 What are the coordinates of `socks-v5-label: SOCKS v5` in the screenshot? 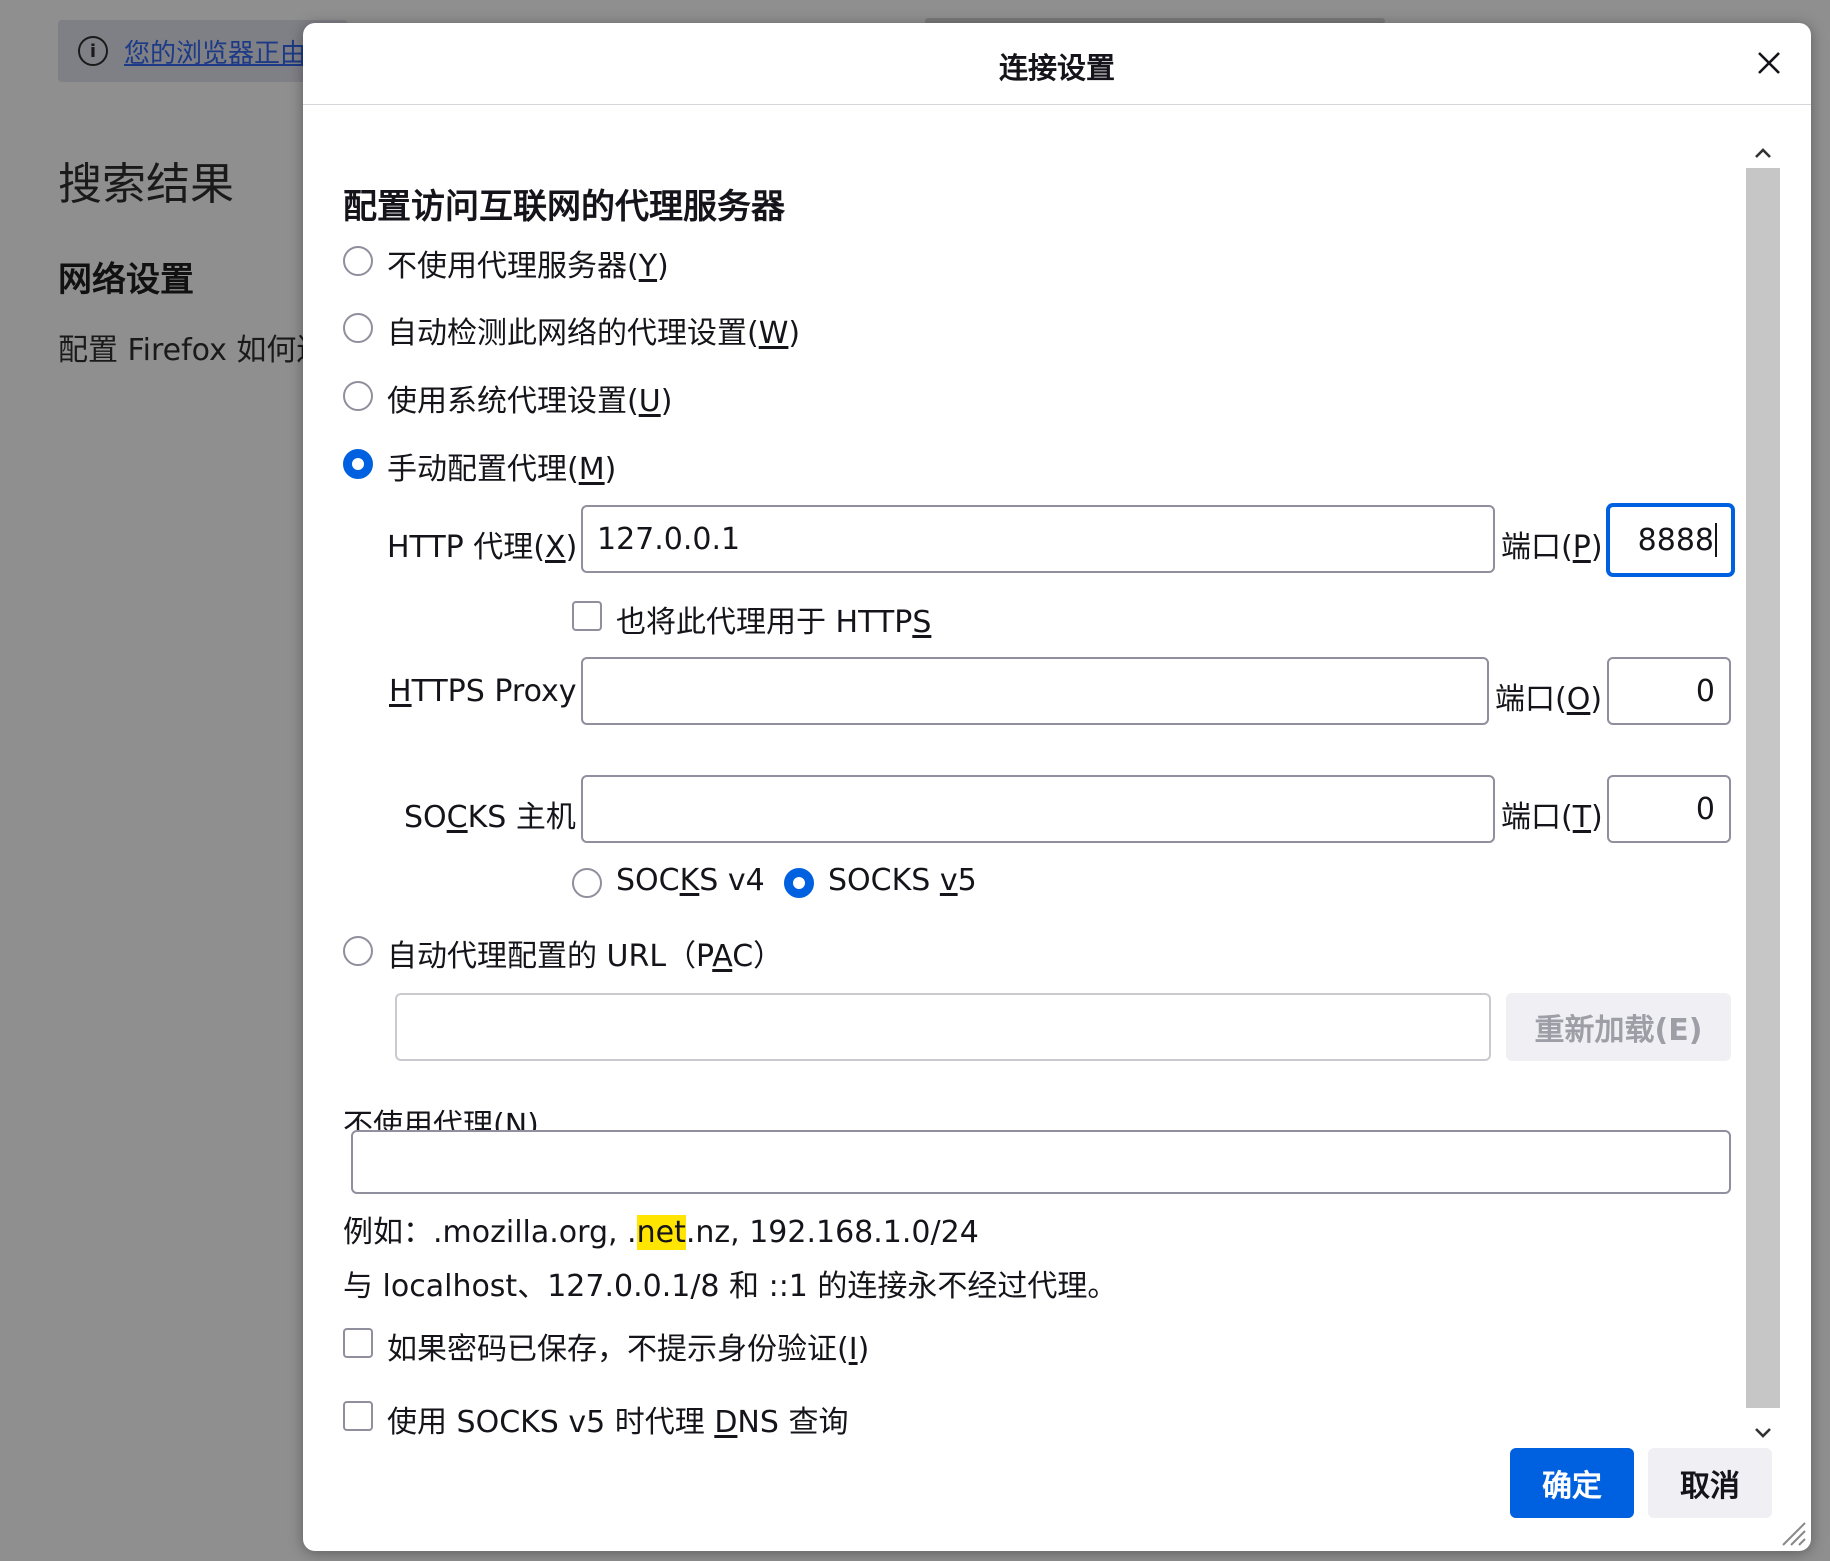 It's located at (902, 880).